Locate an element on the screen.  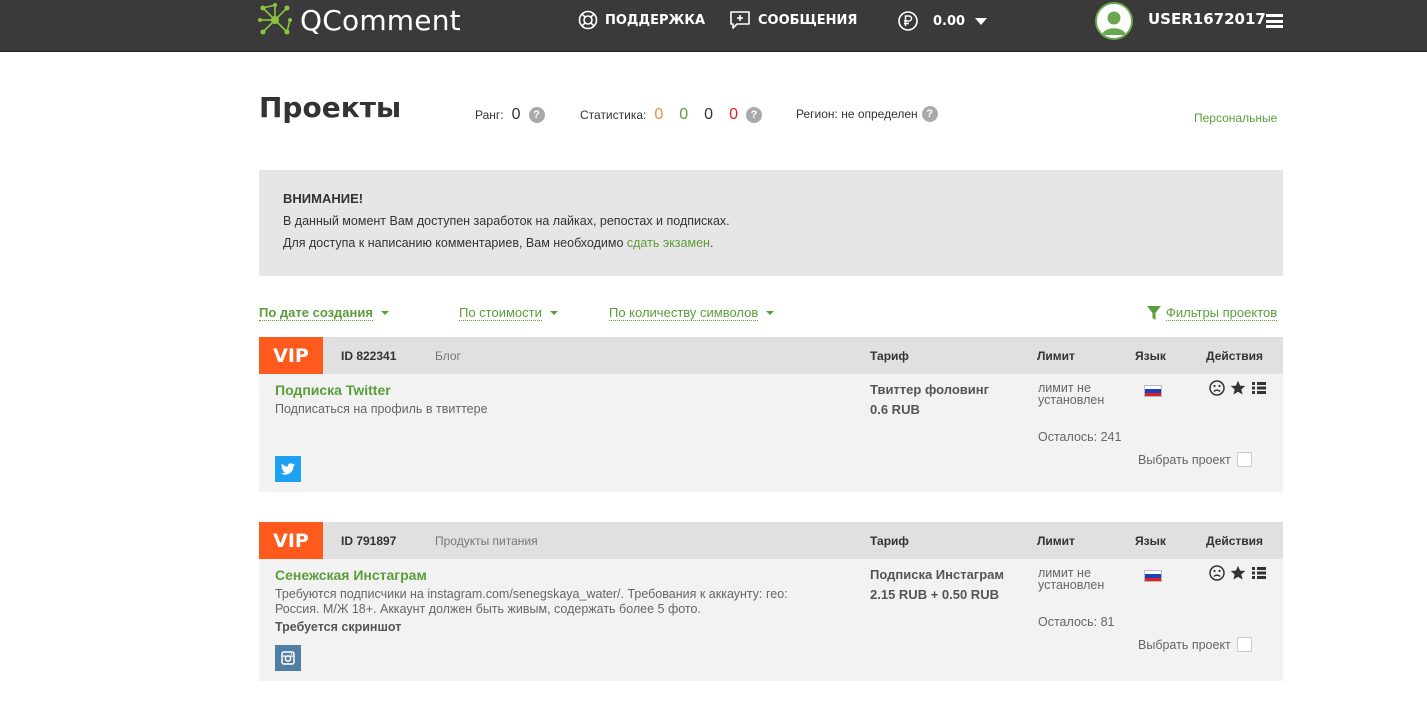
sort-by-date: По дате создания is located at coordinates (324, 313).